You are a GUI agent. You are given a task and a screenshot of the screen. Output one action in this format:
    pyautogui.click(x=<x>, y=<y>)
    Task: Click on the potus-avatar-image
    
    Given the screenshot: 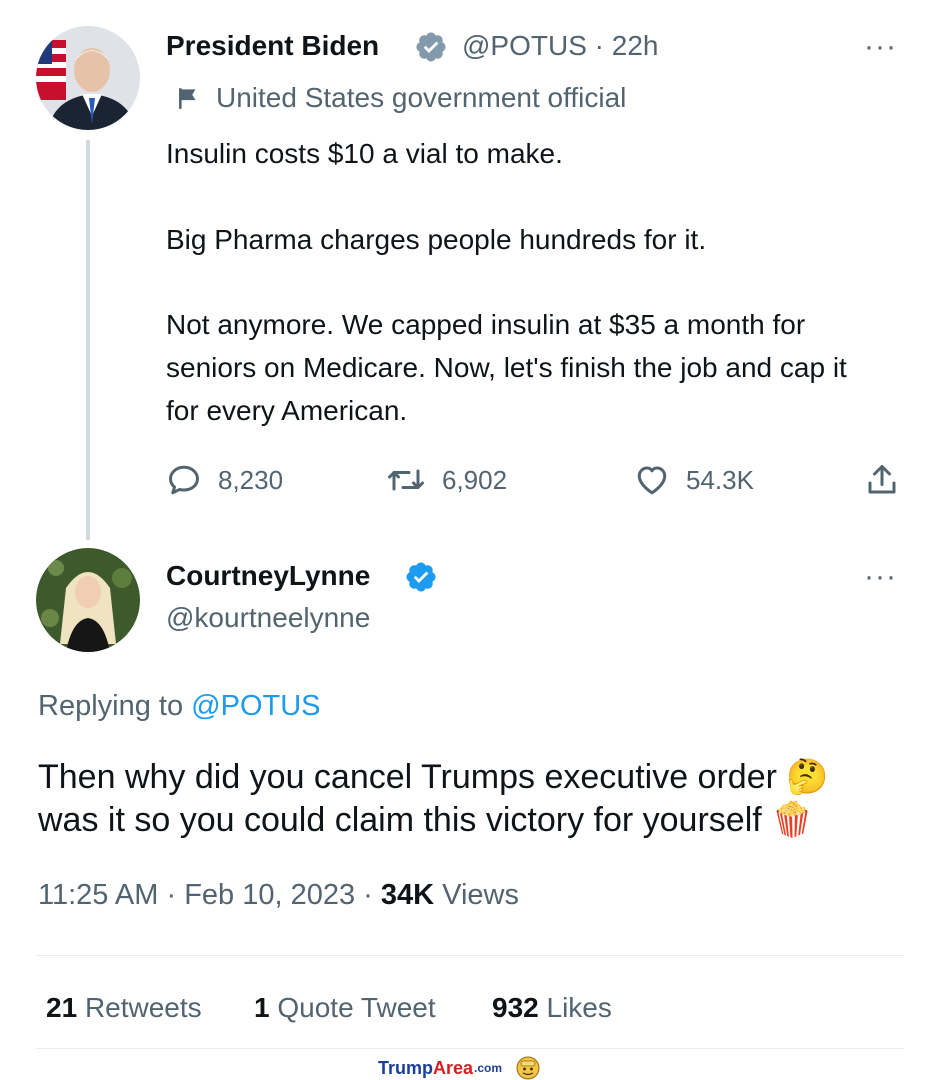 What is the action you would take?
    pyautogui.click(x=88, y=78)
    